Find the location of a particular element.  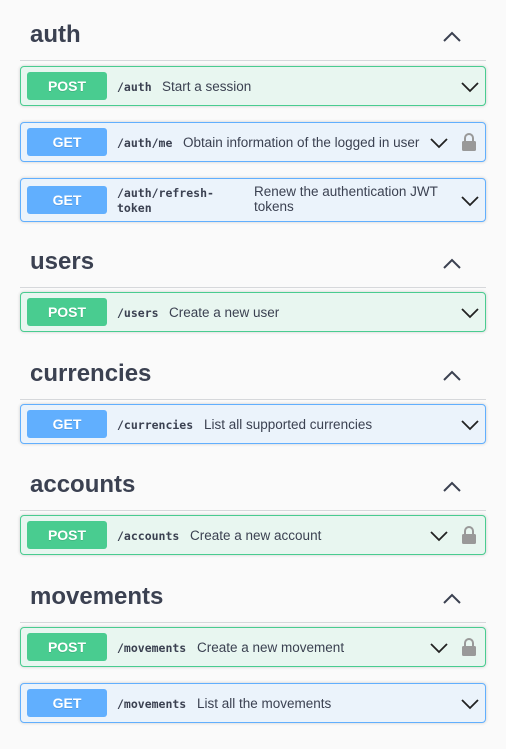

section-header-users: users is located at coordinates (253, 263).